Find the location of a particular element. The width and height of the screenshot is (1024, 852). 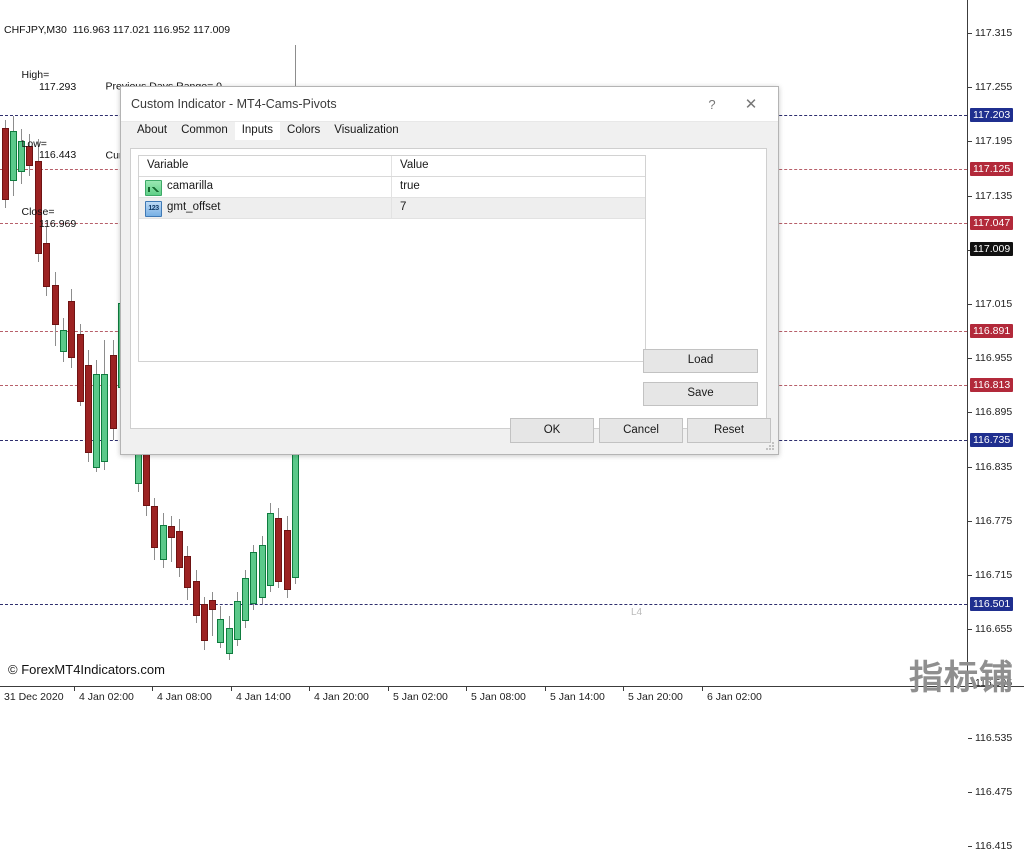

column-header-label: Value is located at coordinates (414, 165).